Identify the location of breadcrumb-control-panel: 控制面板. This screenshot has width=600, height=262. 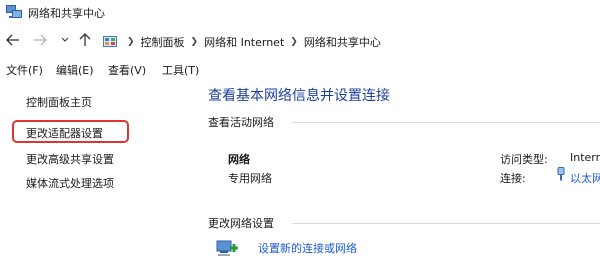
(163, 42).